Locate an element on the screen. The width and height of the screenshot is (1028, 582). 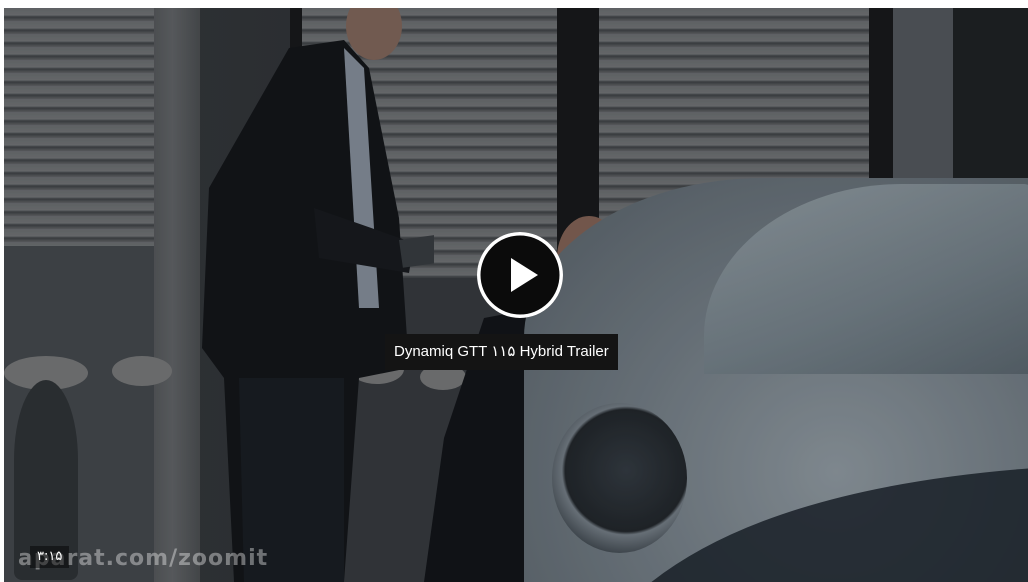
play-icon is located at coordinates (520, 275).